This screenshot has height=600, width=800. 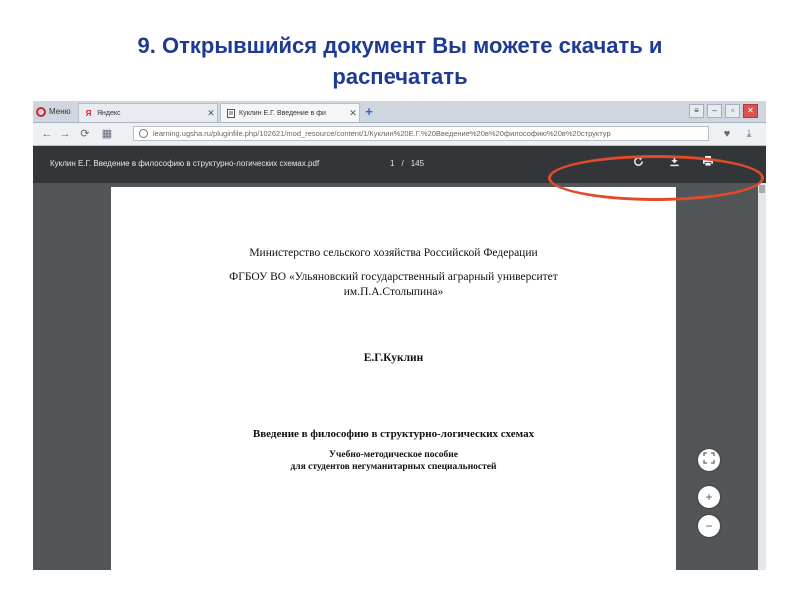 What do you see at coordinates (750, 111) in the screenshot?
I see `close-window-button: ✕` at bounding box center [750, 111].